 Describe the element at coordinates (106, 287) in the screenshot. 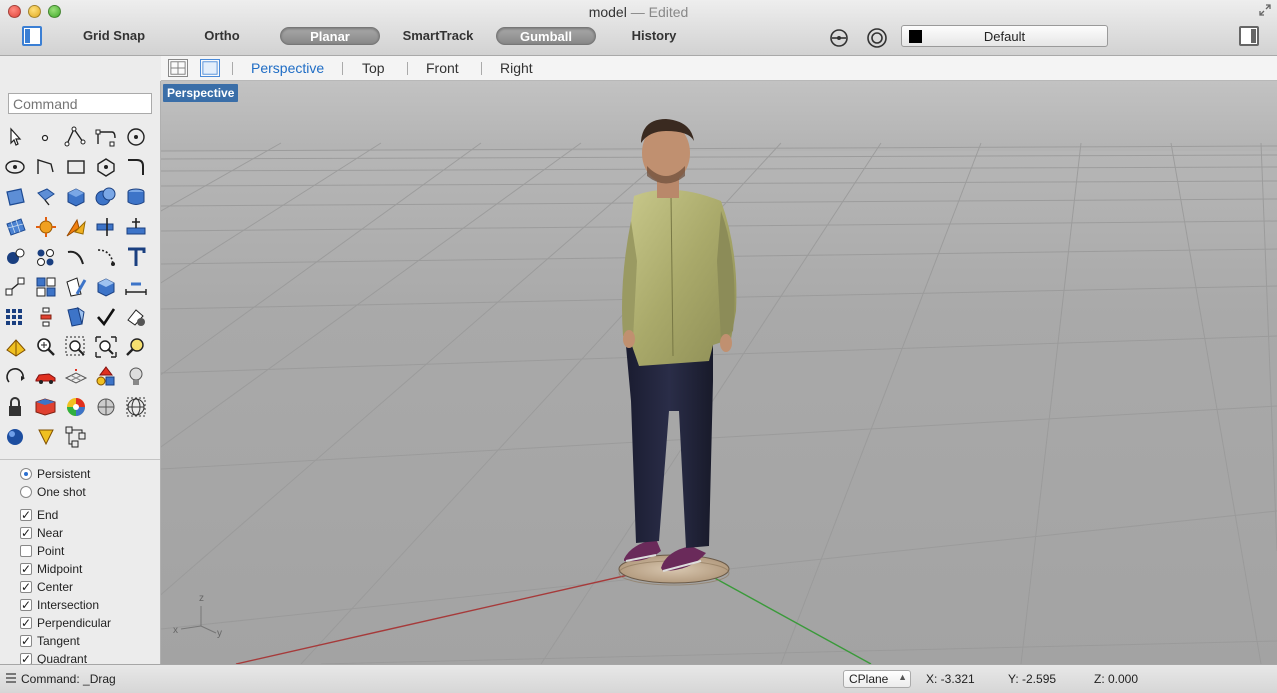

I see `solid-edit-icon` at that location.